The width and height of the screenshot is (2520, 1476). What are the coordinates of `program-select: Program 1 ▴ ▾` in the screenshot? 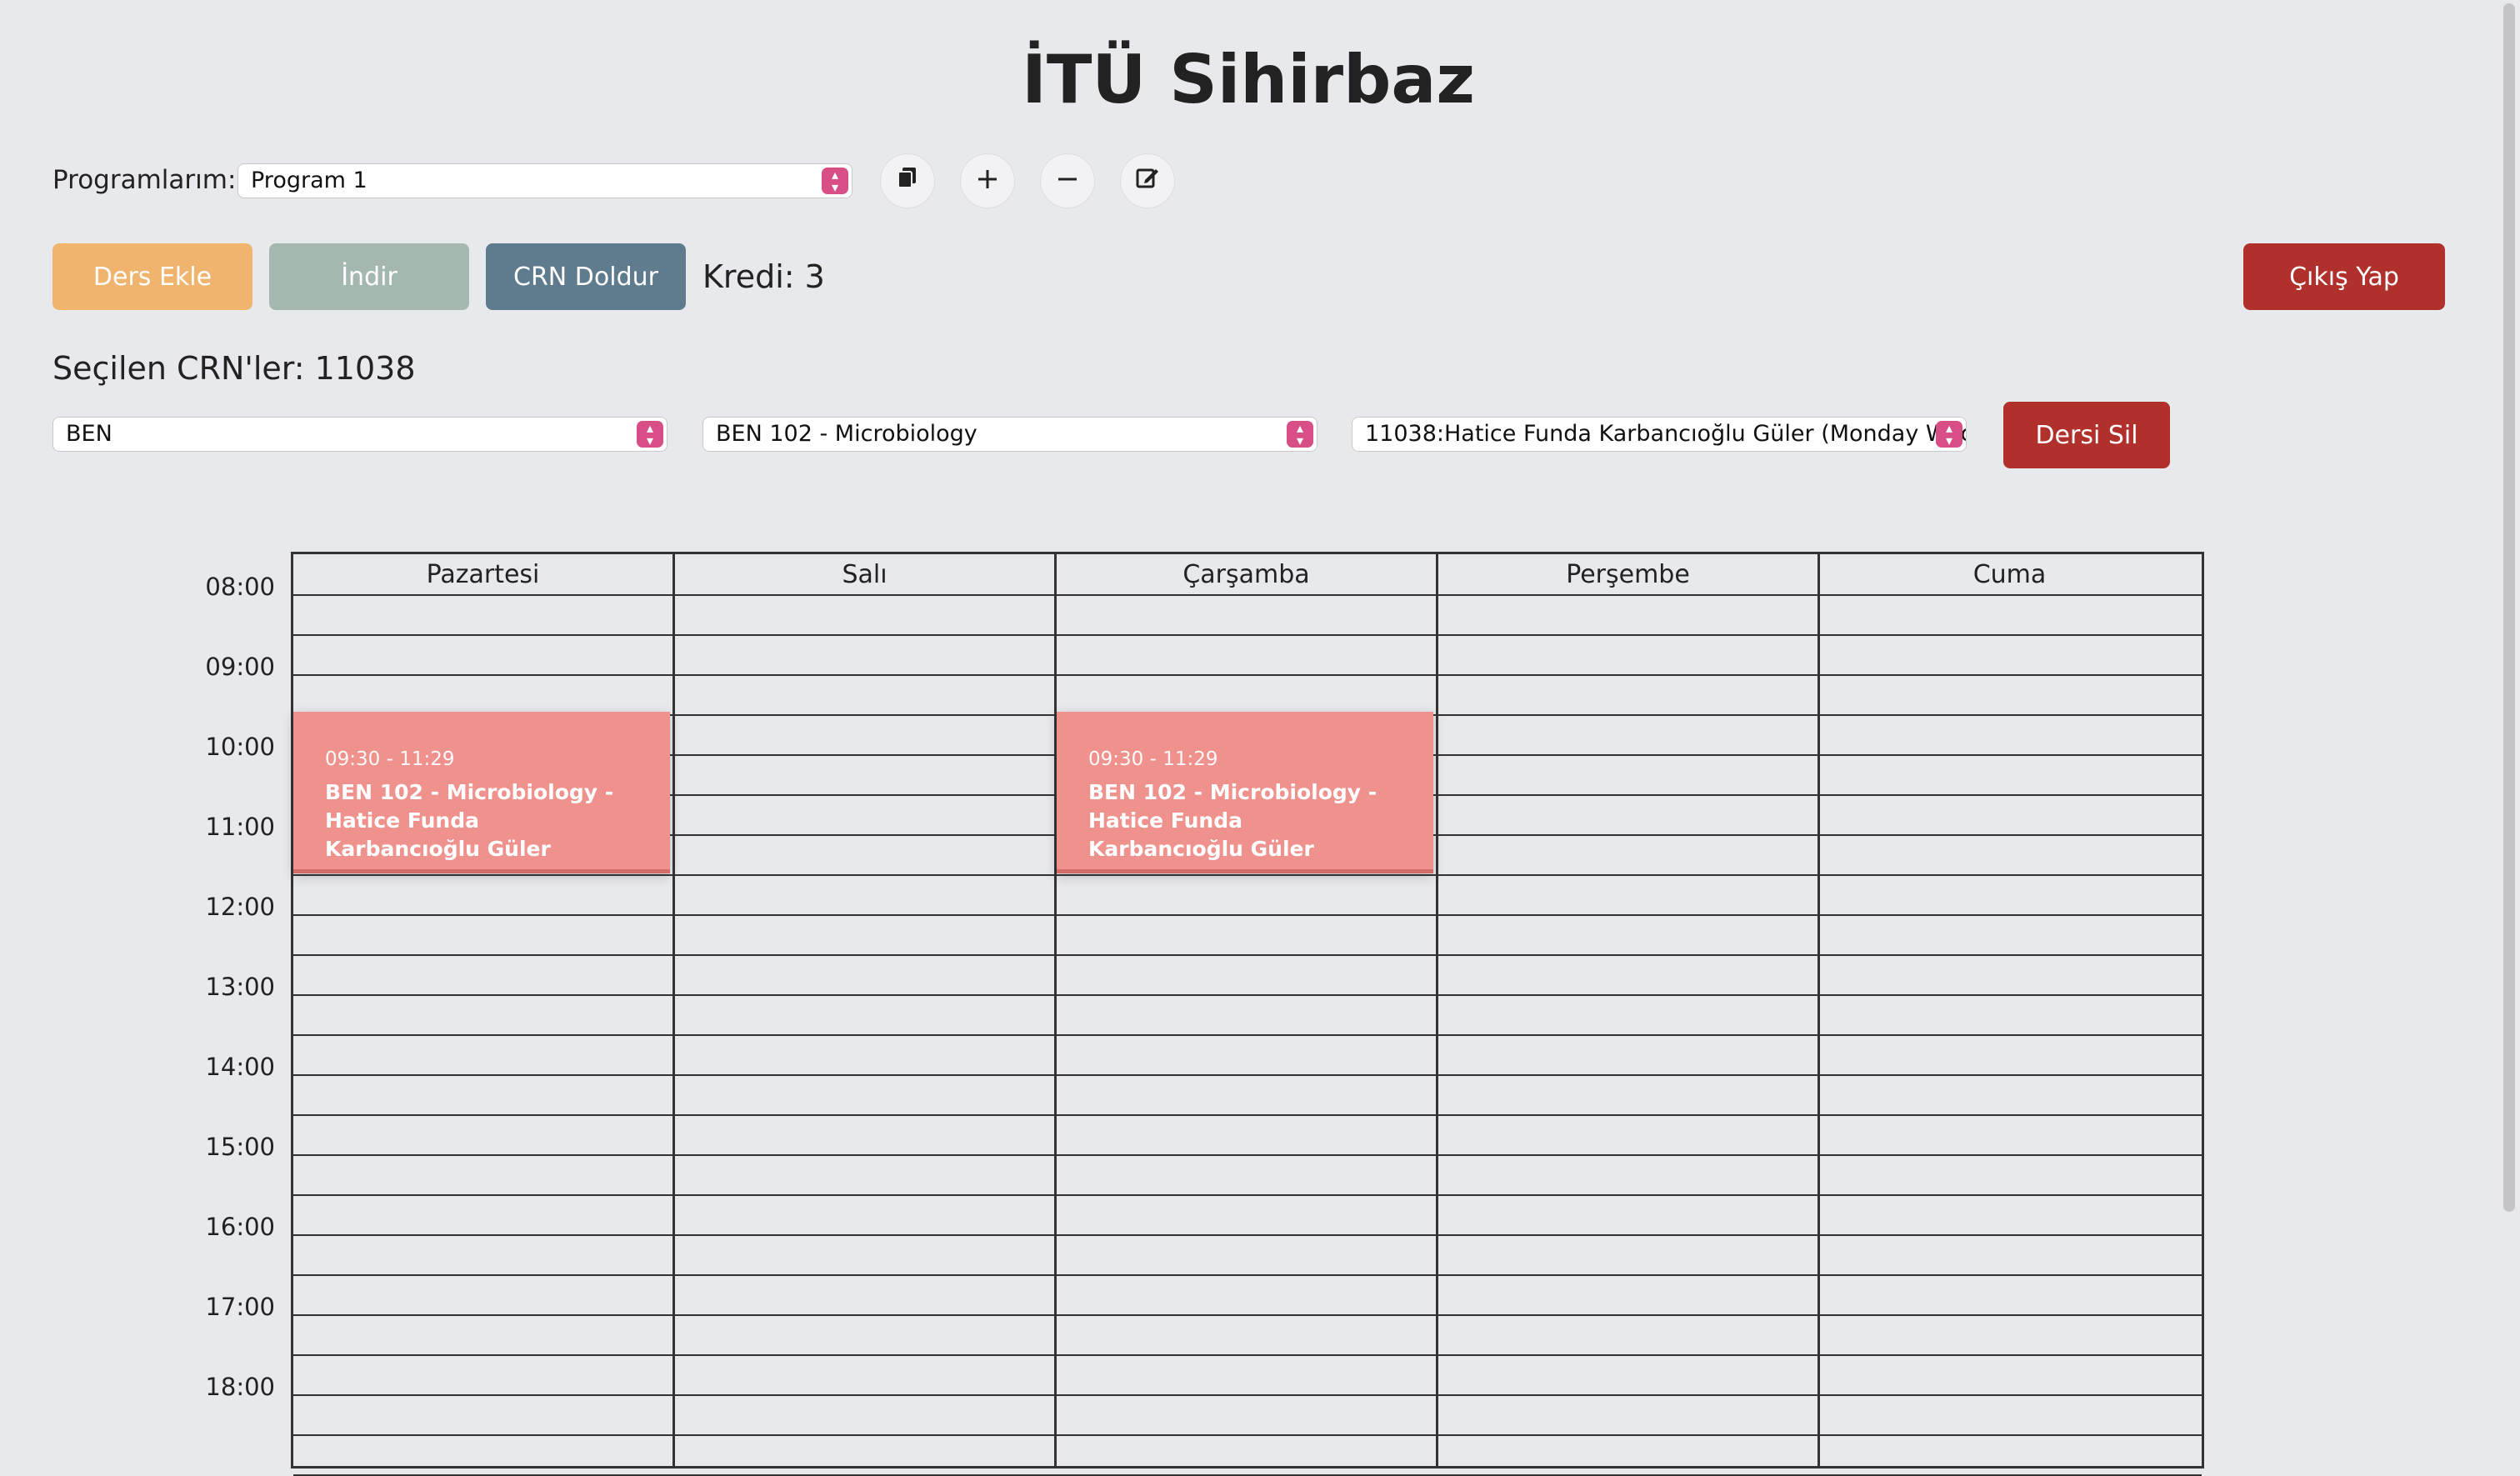 It's located at (545, 180).